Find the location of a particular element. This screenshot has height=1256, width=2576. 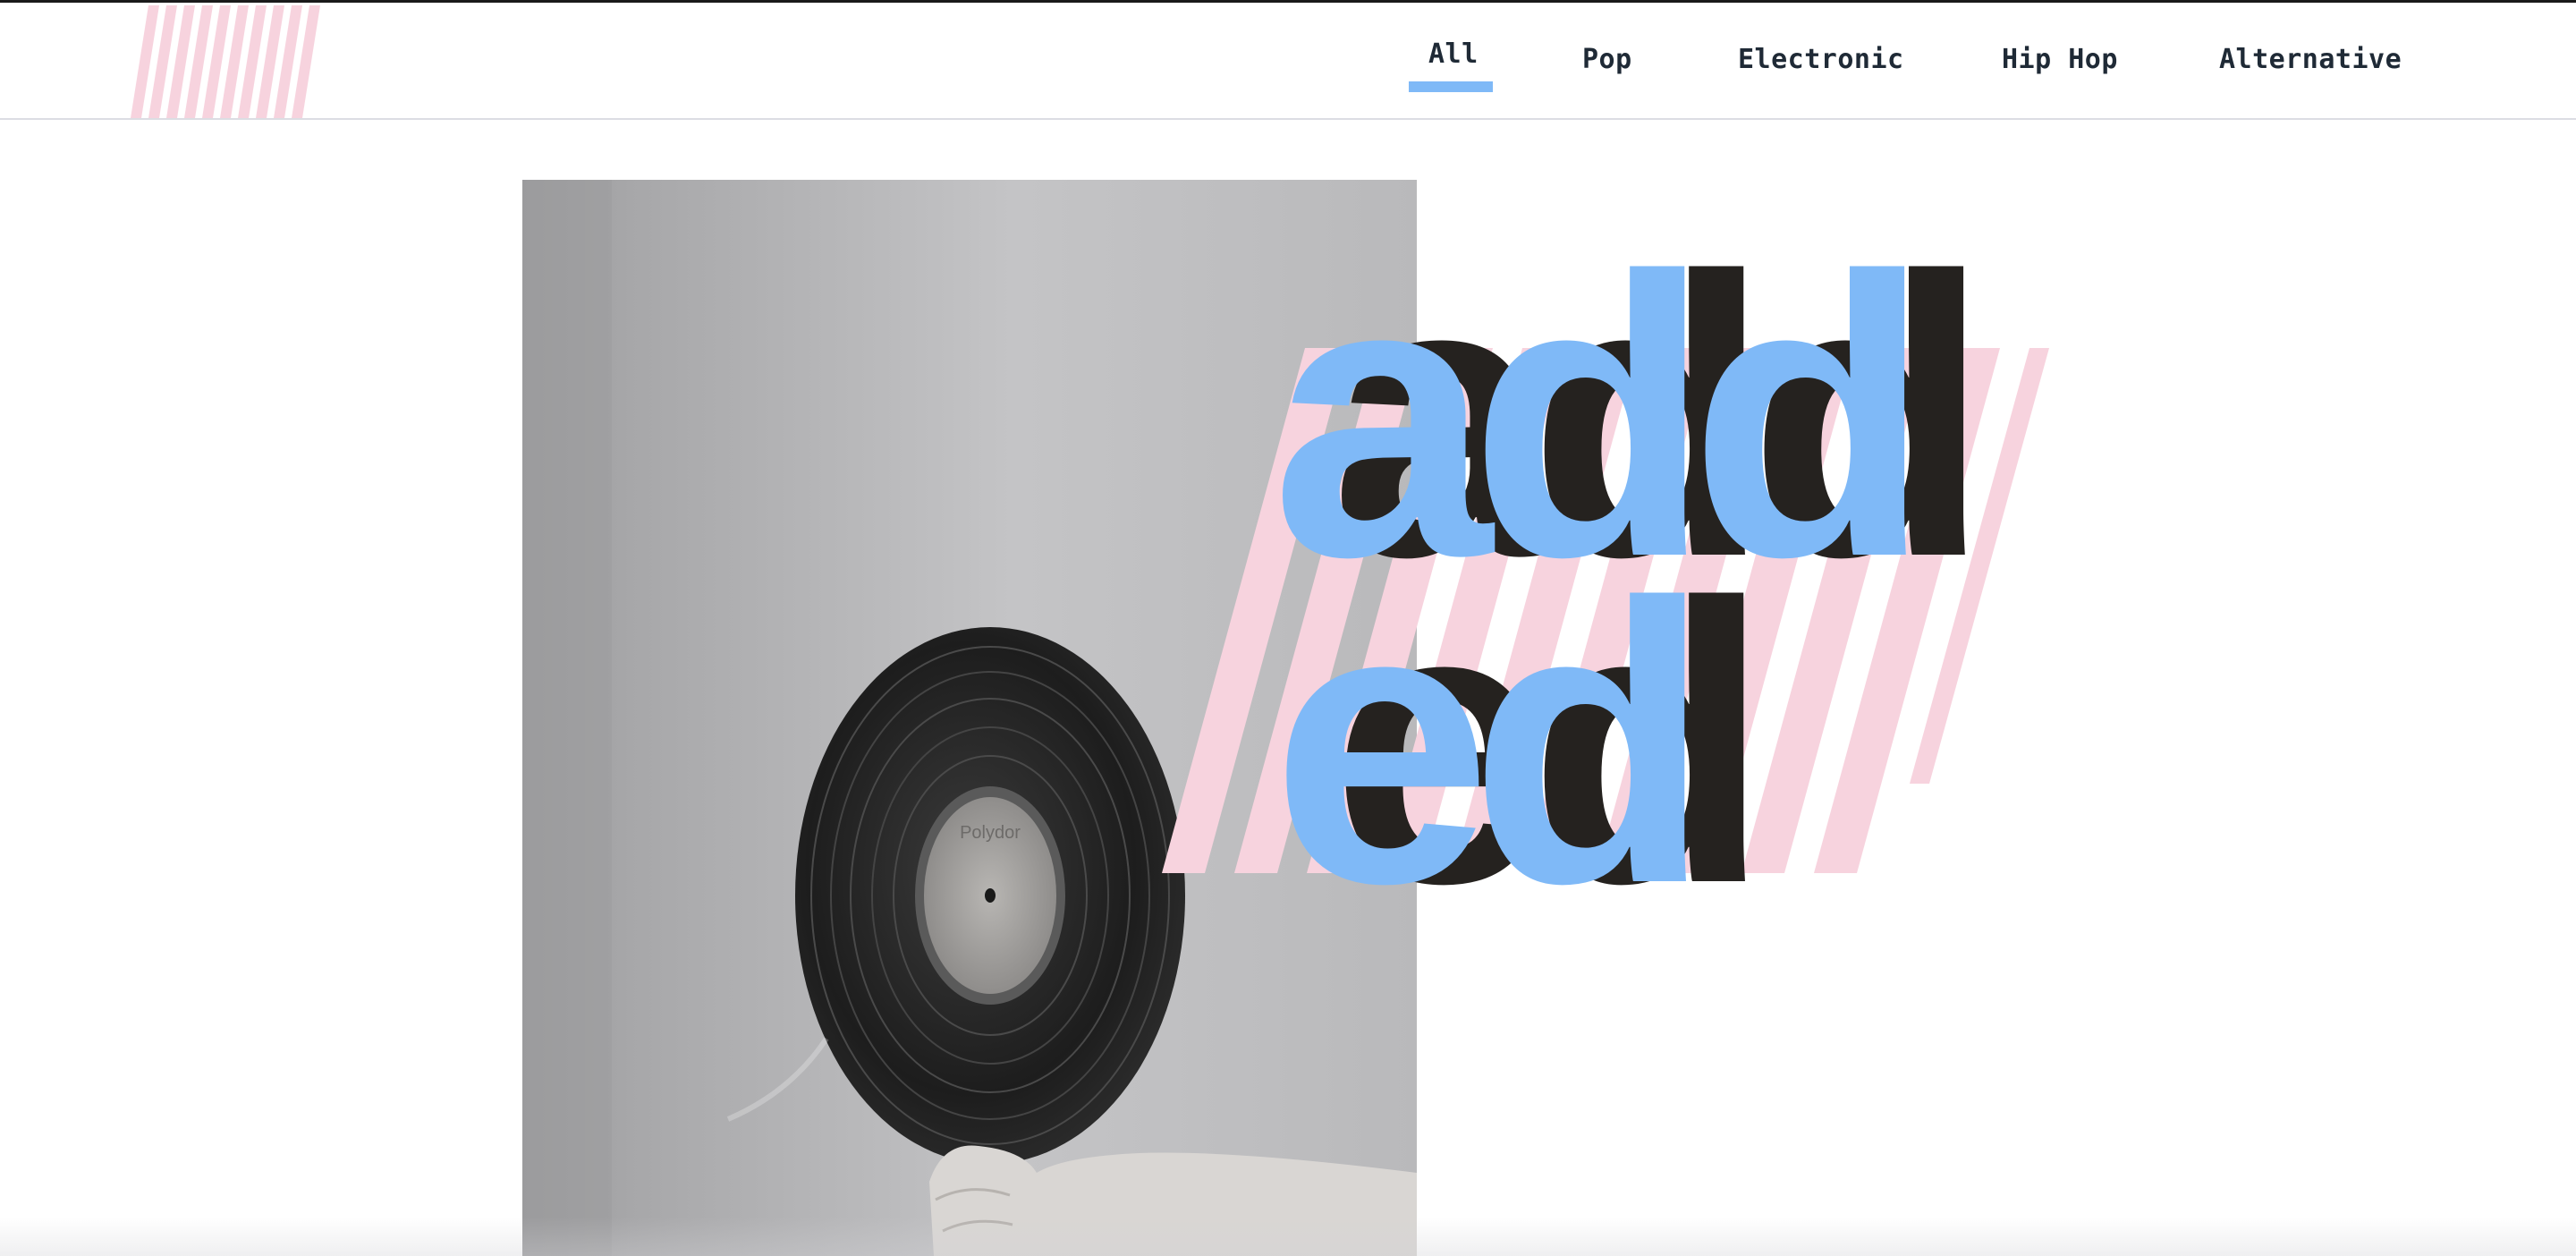

nav-item-label: Alternative is located at coordinates (2310, 59).